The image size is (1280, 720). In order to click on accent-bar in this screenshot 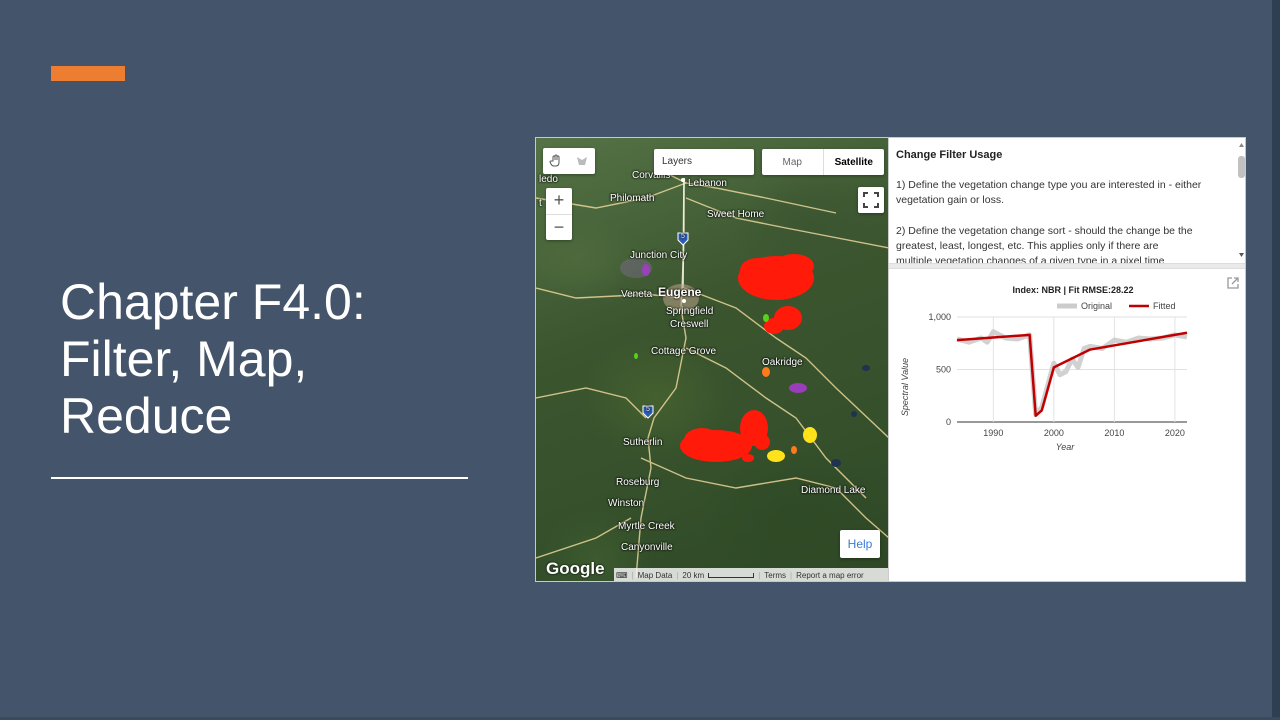, I will do `click(88, 73)`.